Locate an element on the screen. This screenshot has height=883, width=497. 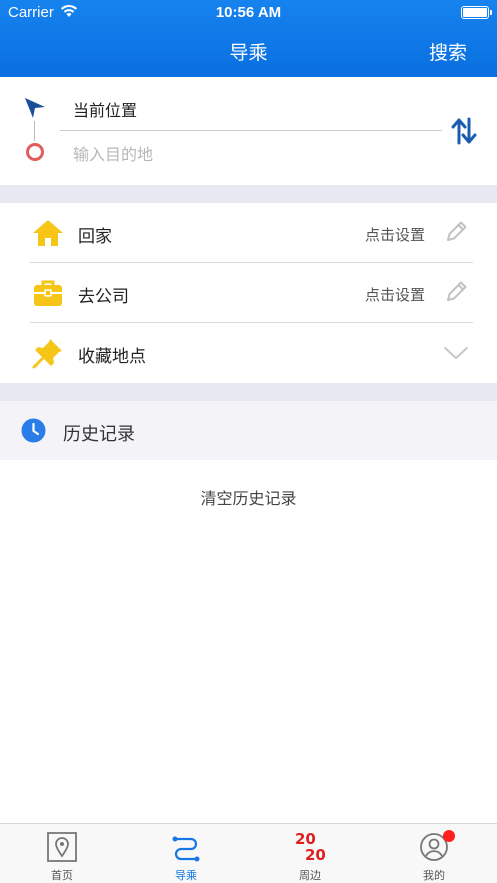
status-bar: Carrier 10:56 AM is located at coordinates (248, 13).